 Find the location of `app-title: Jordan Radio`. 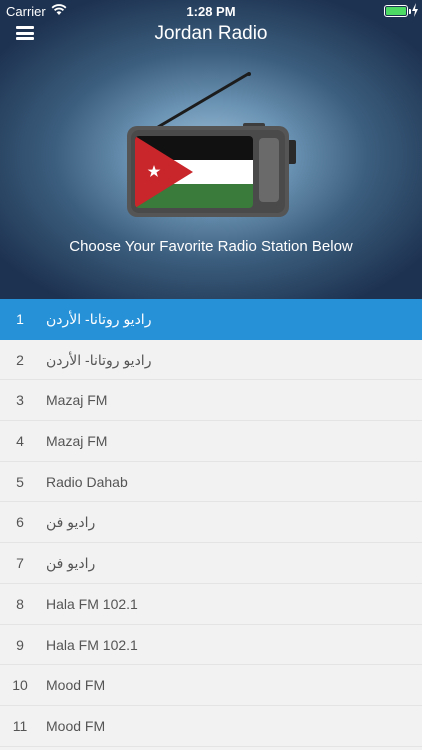

app-title: Jordan Radio is located at coordinates (211, 33).